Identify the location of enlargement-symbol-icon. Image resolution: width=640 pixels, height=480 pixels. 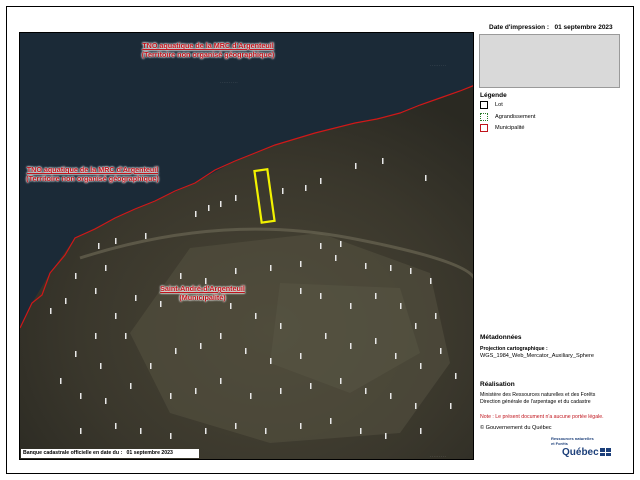
(484, 117).